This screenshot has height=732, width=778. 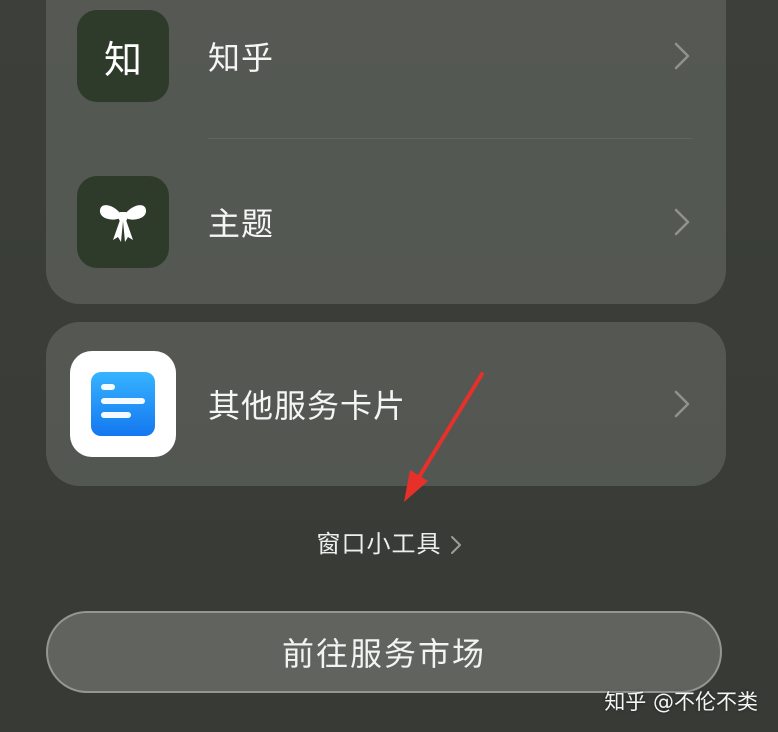 I want to click on widgets-link-label: 窗口小工具, so click(x=379, y=544).